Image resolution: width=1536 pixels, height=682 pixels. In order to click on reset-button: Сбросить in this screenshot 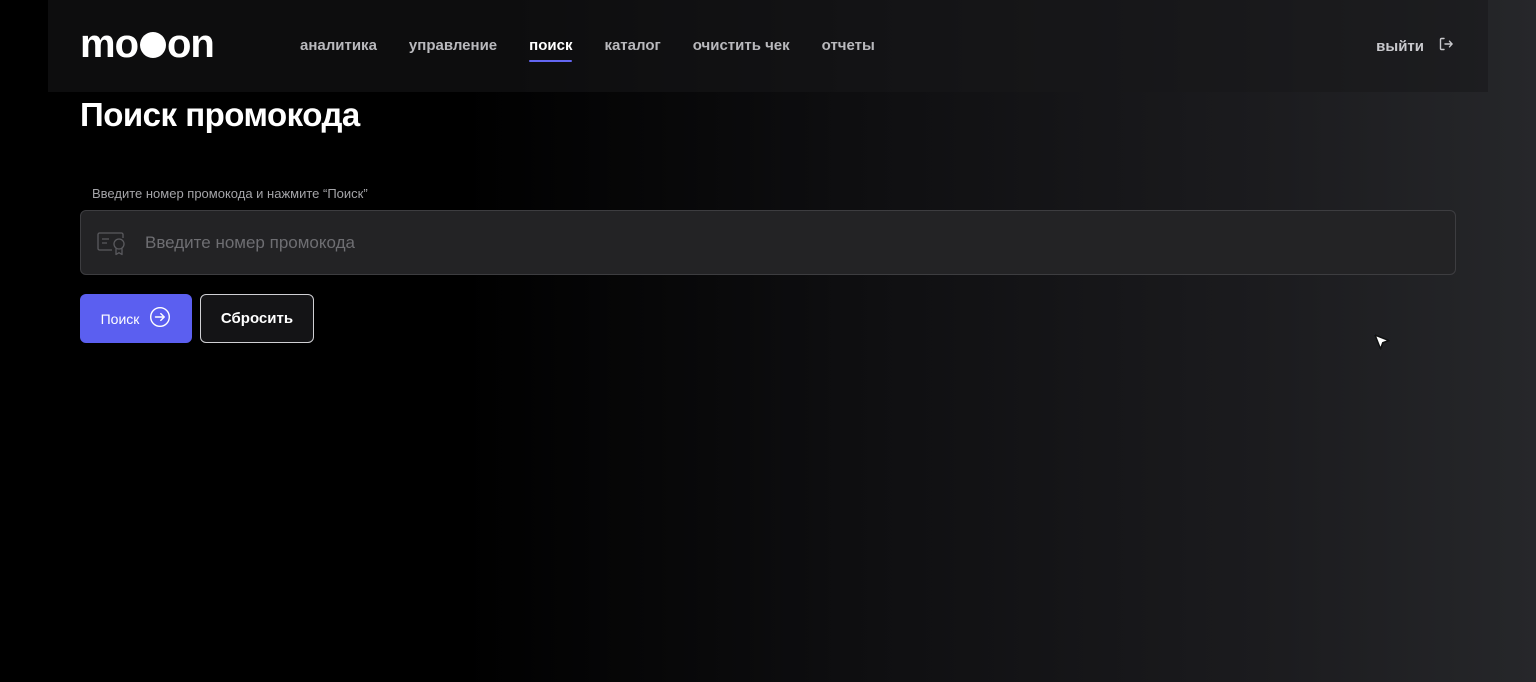, I will do `click(257, 318)`.